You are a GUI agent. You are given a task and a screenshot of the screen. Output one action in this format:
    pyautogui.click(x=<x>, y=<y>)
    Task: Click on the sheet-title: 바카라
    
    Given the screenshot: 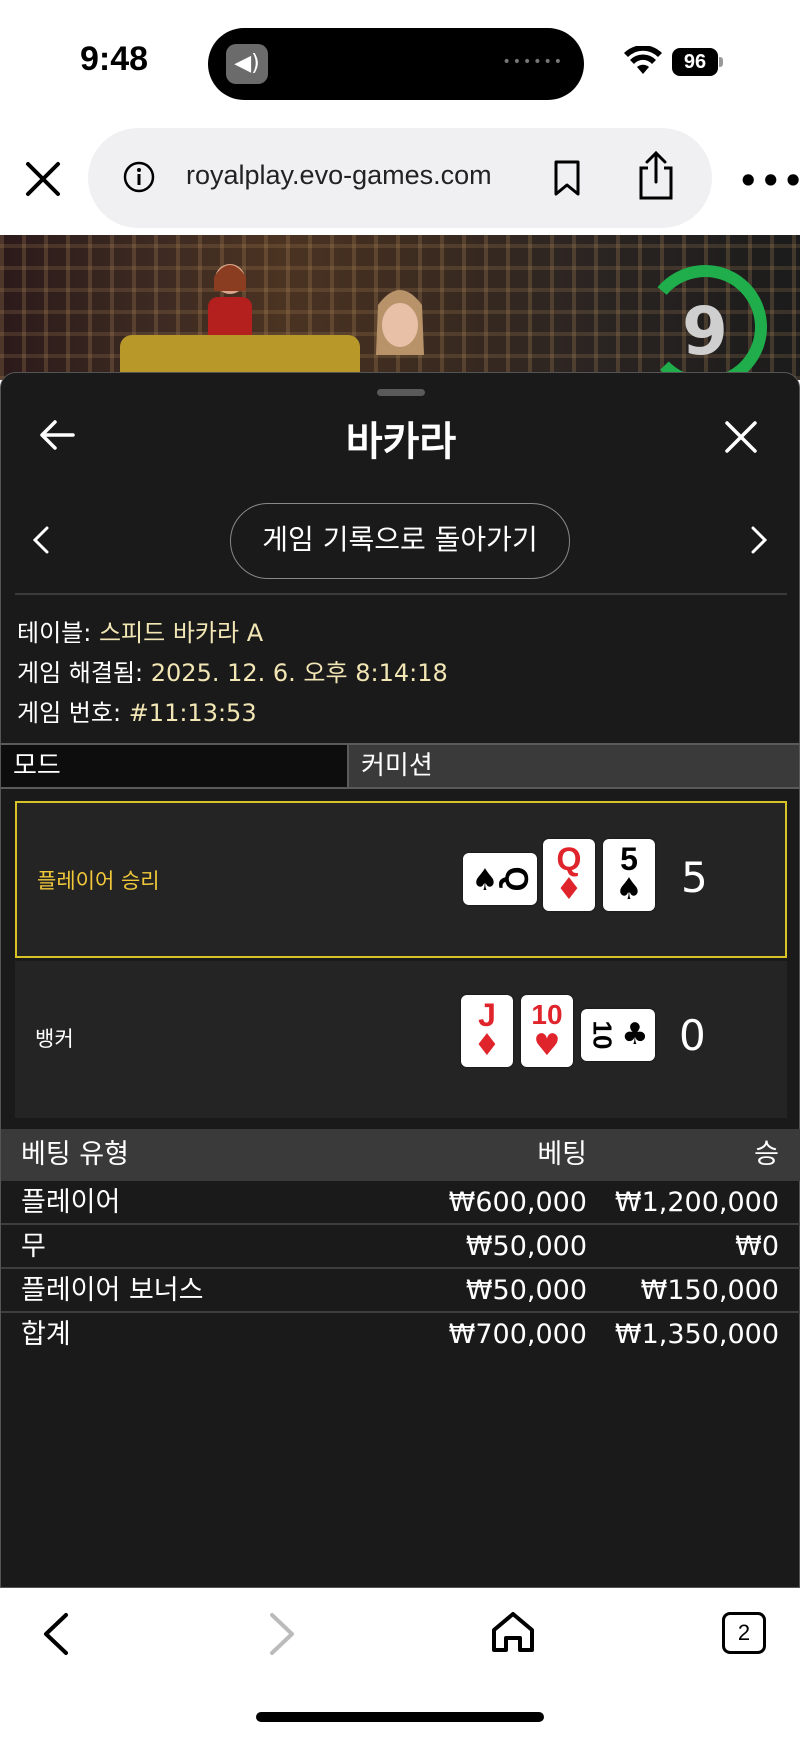 What is the action you would take?
    pyautogui.click(x=401, y=442)
    